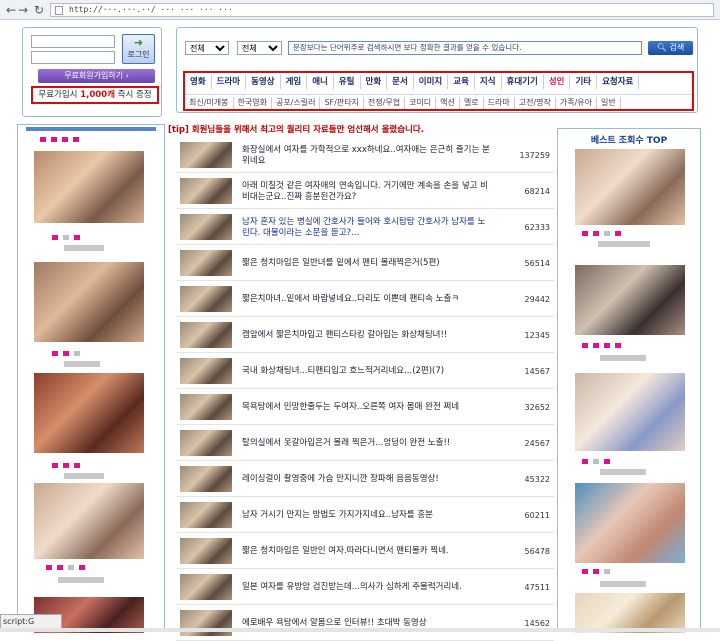  Describe the element at coordinates (39, 10) in the screenshot. I see `refresh-icon: ↻` at that location.